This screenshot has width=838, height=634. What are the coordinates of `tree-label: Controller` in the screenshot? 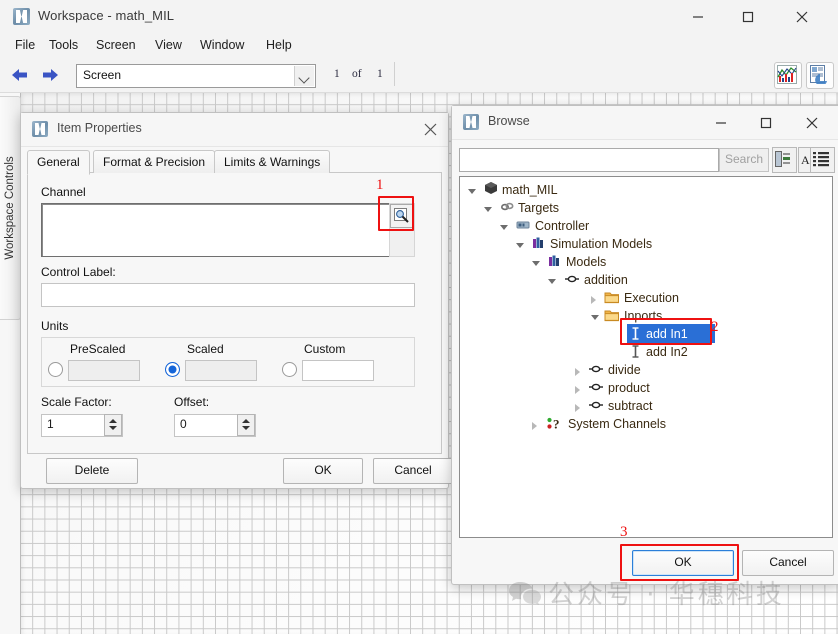 It's located at (562, 226).